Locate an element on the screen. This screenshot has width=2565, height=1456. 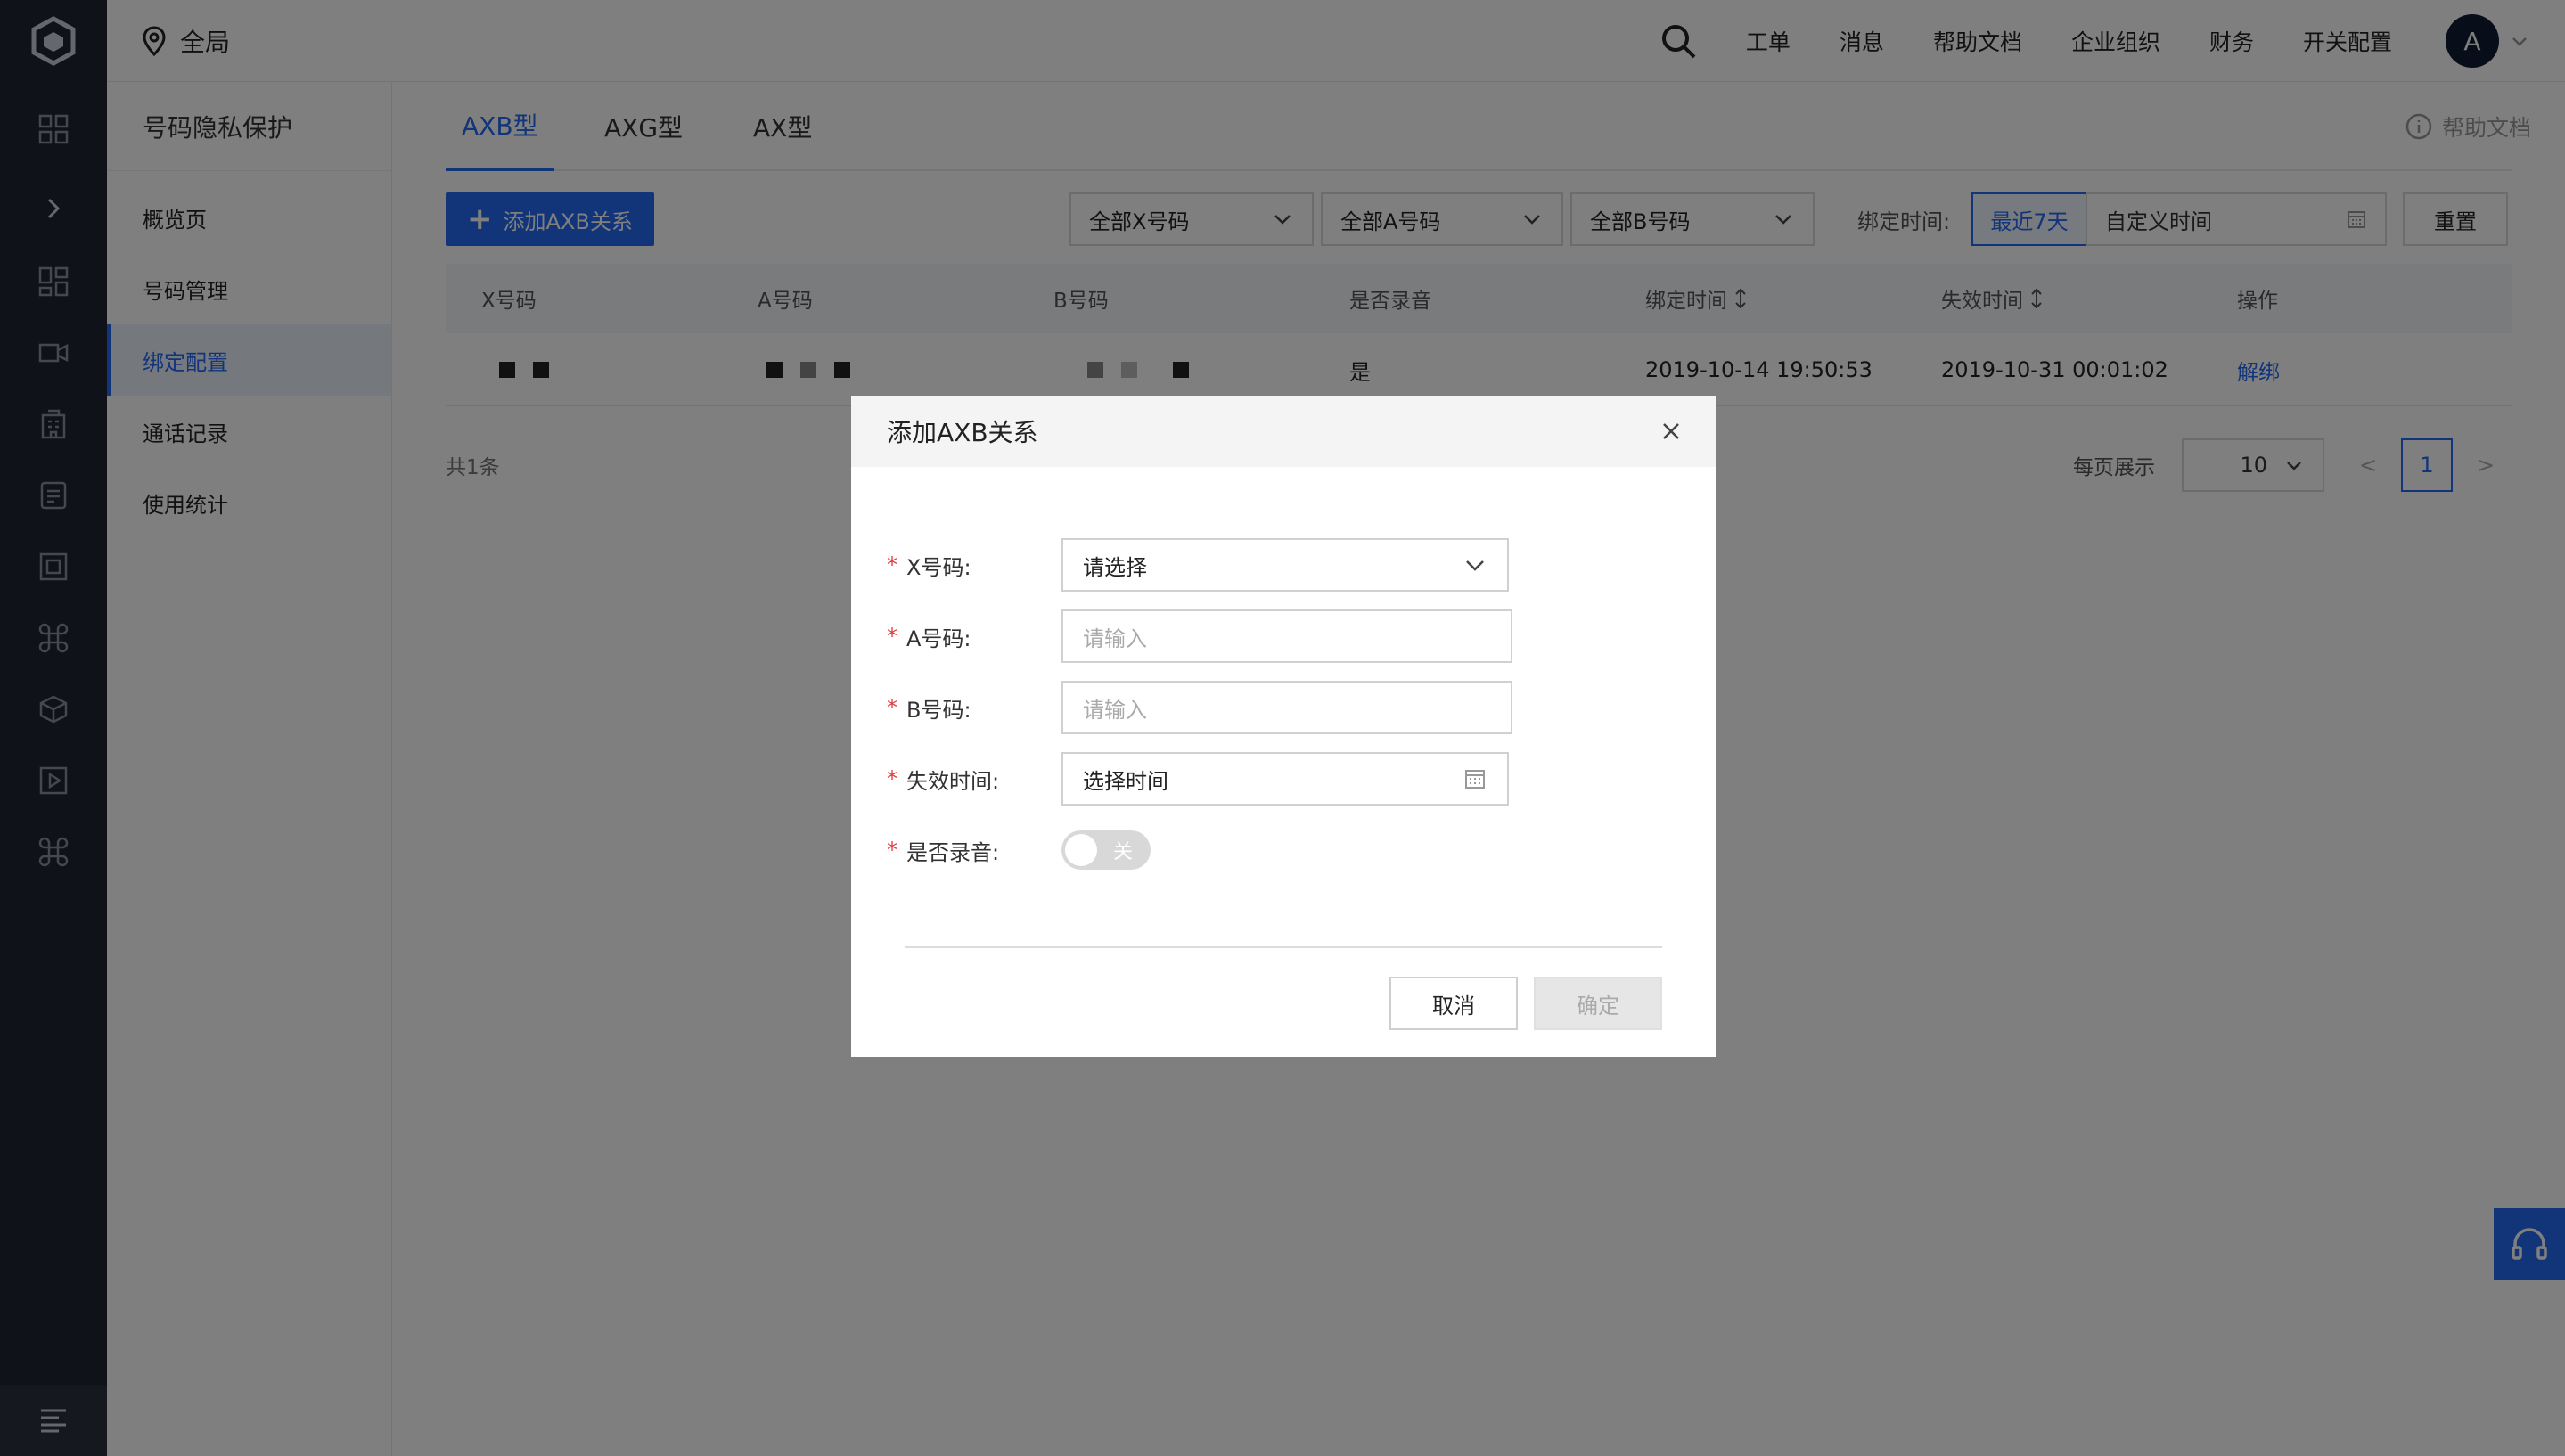
calendar-icon is located at coordinates (1475, 779).